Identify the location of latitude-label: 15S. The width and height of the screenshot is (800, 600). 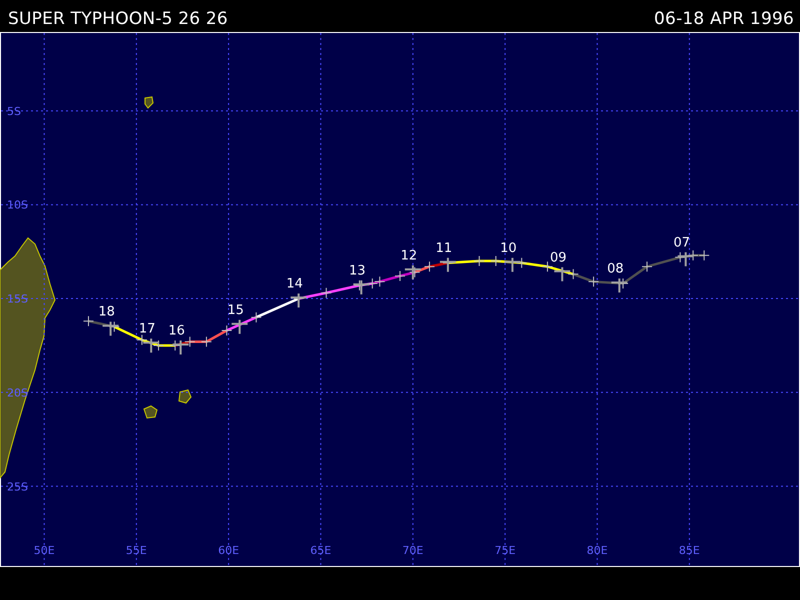
(17, 299).